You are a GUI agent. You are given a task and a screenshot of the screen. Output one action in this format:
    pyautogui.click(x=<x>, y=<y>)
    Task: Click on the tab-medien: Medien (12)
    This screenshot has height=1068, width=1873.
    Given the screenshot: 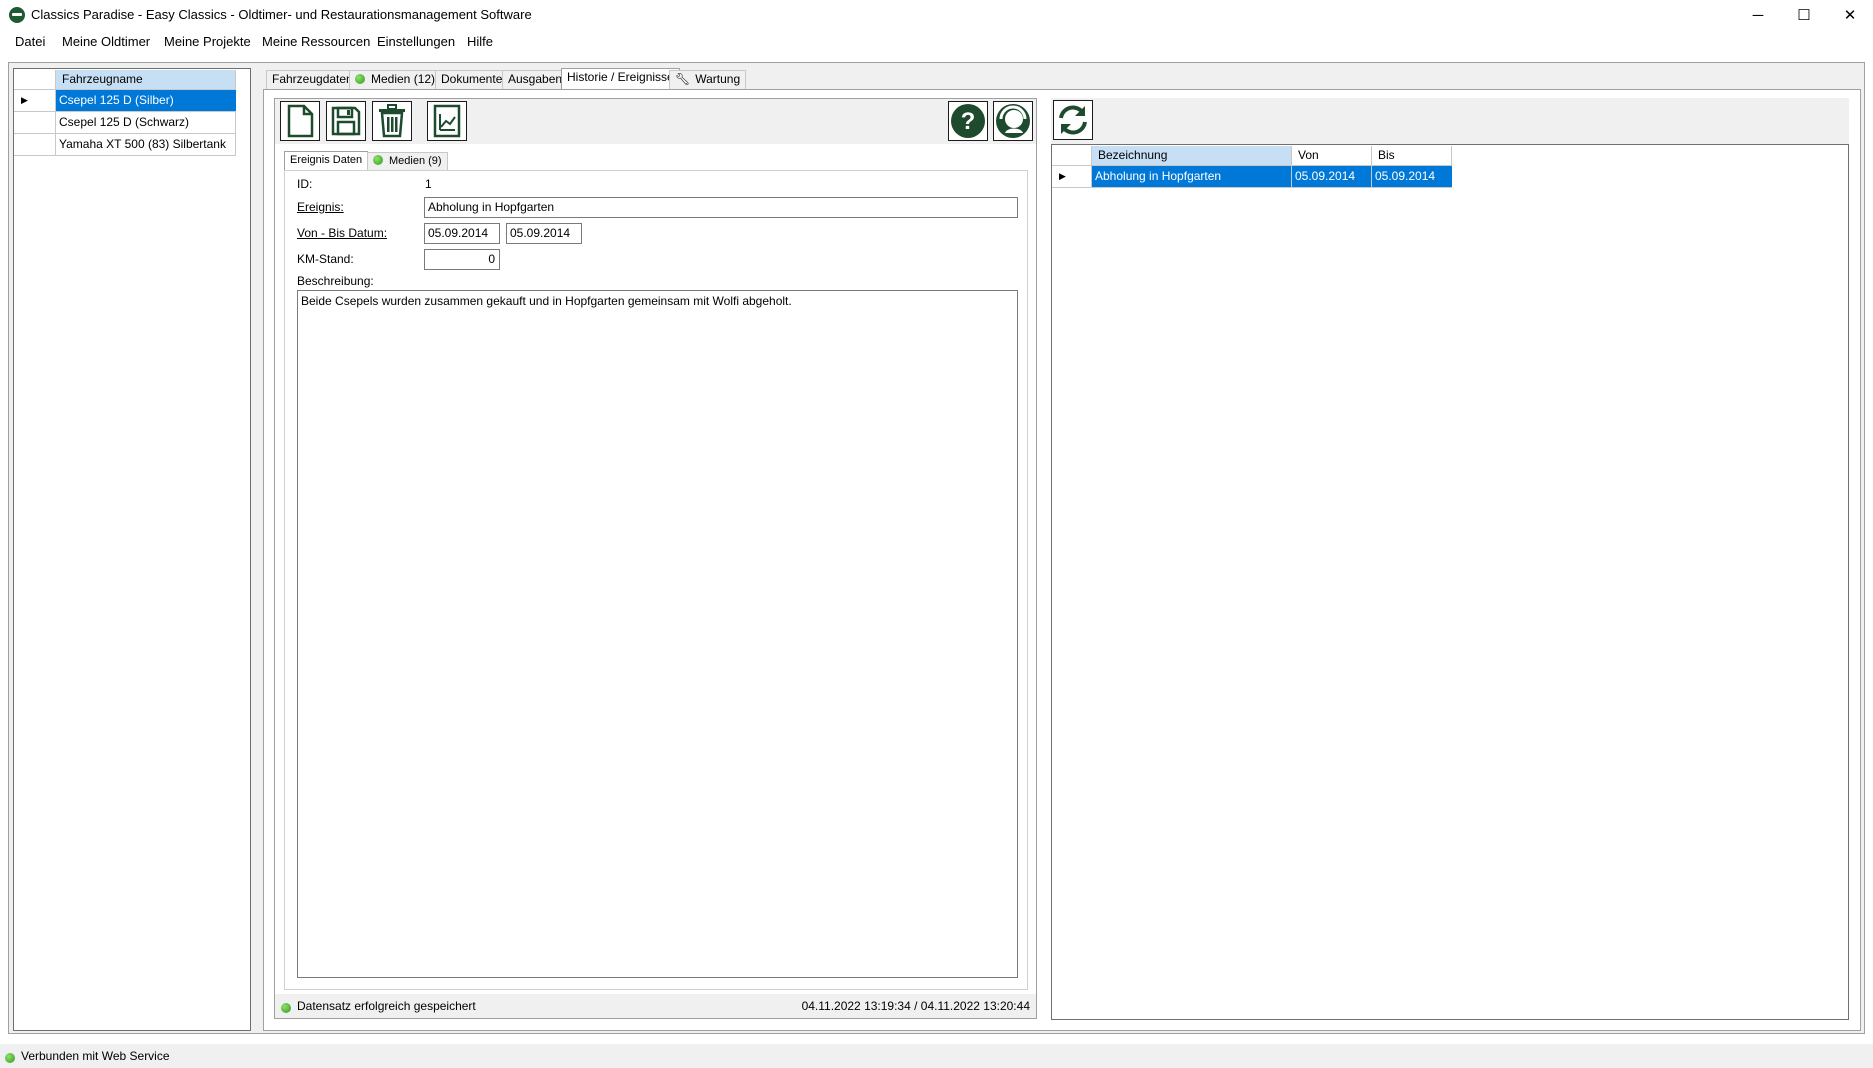 What is the action you would take?
    pyautogui.click(x=395, y=79)
    